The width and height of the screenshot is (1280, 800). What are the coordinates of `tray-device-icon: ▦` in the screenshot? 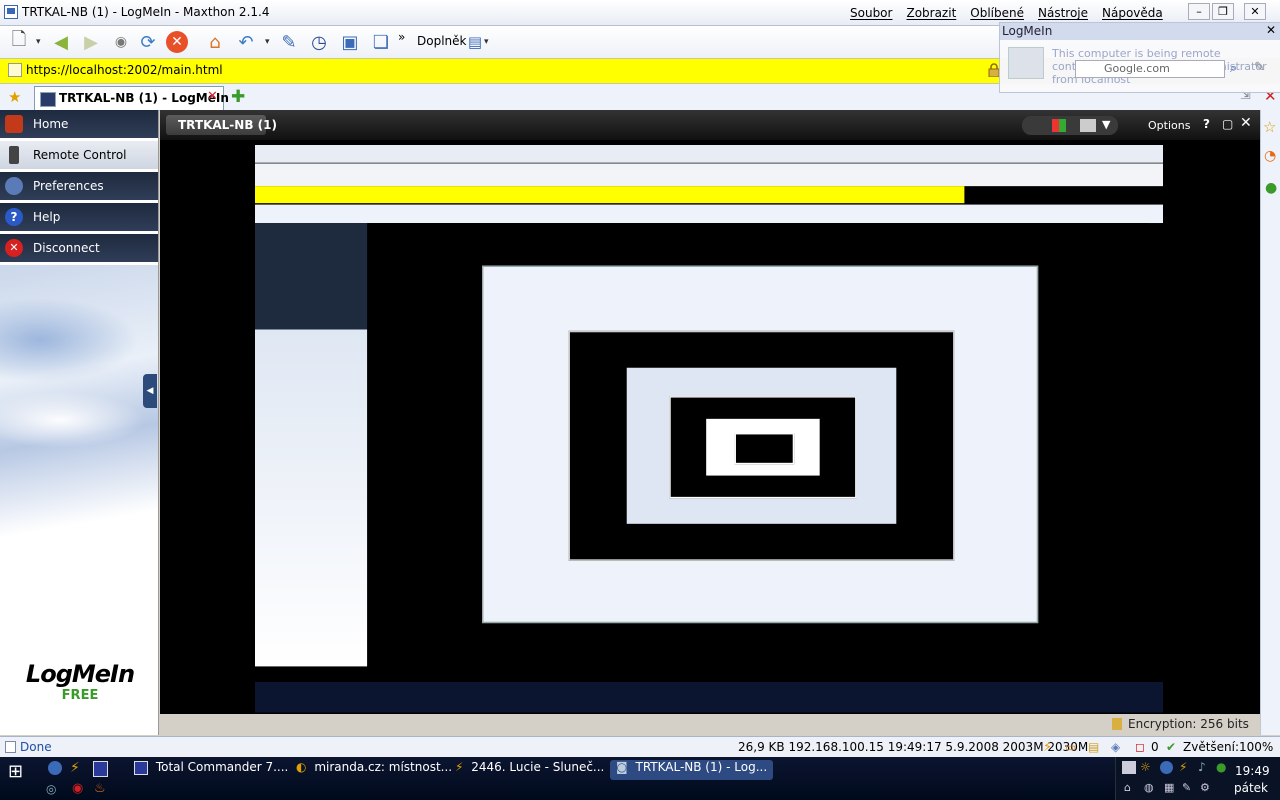 It's located at (1169, 787).